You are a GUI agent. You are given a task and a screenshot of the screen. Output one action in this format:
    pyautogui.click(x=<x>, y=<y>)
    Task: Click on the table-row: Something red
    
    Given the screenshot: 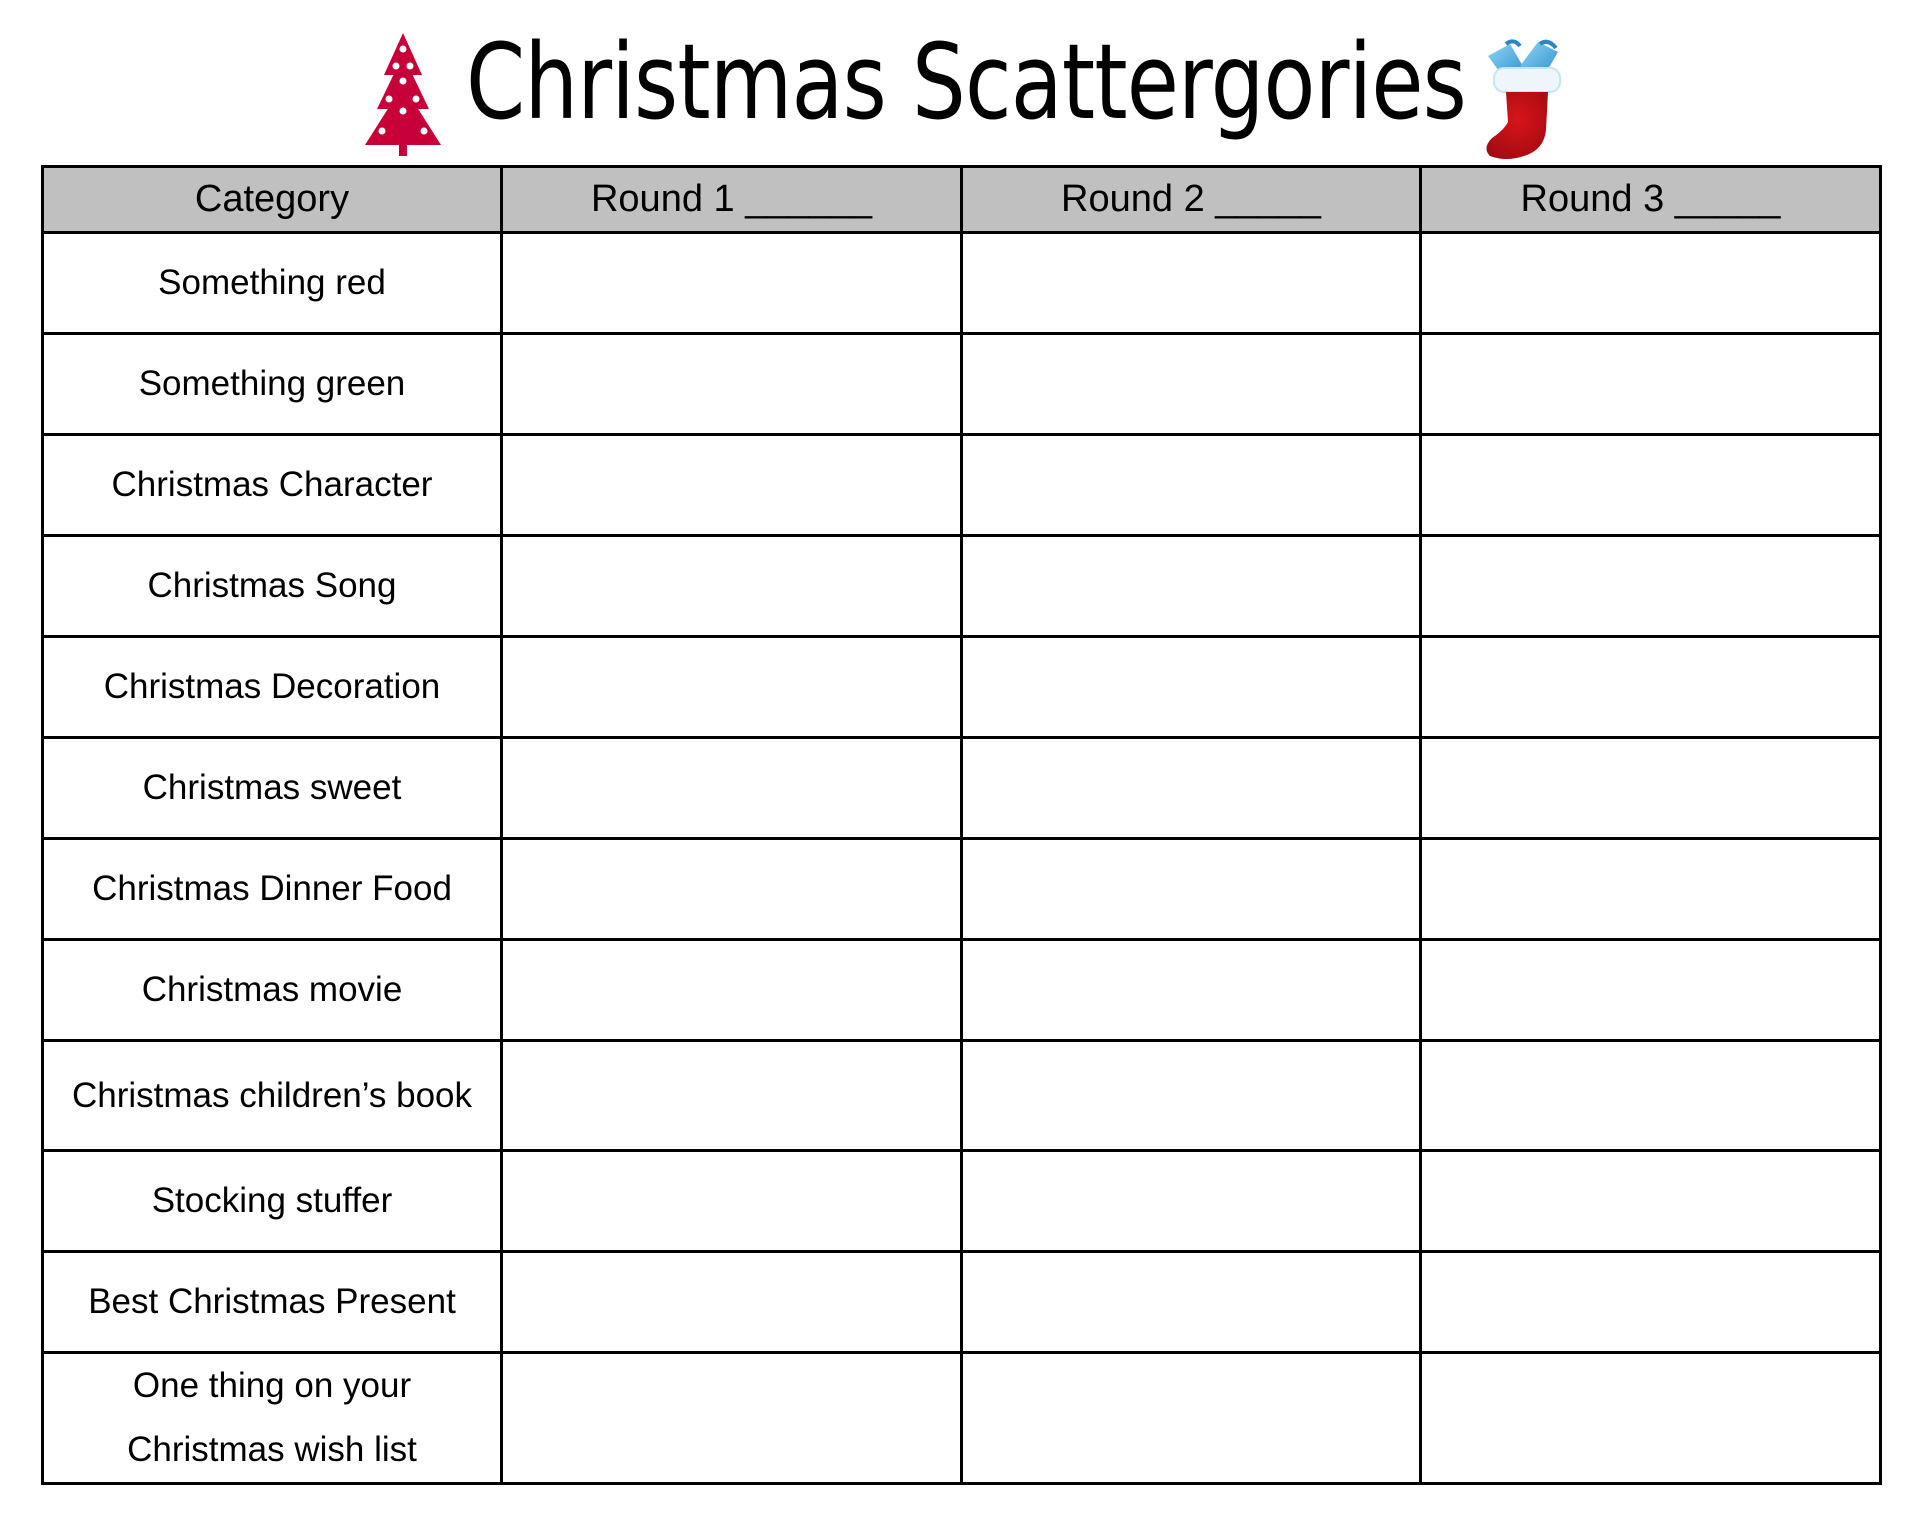 What is the action you would take?
    pyautogui.click(x=961, y=283)
    